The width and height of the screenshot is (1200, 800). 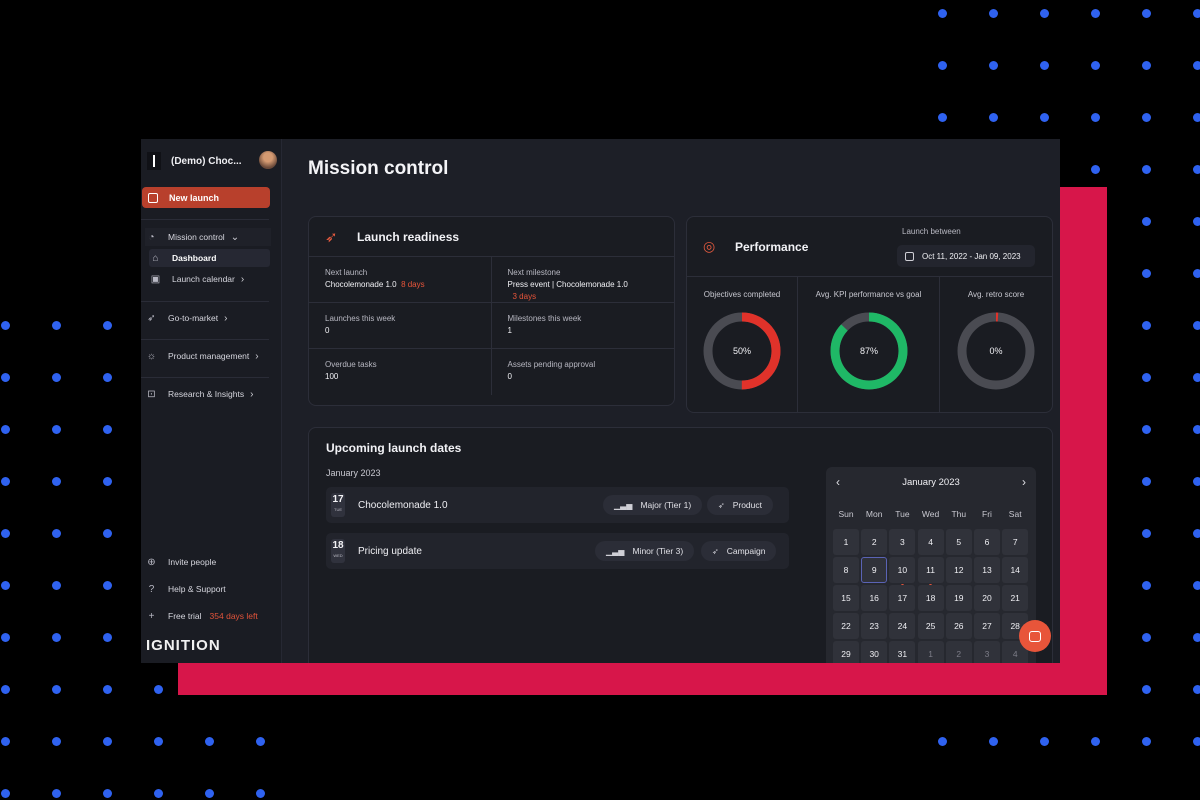 What do you see at coordinates (645, 551) in the screenshot?
I see `tier-badge: ▁▃▅ Minor (Tier 3)` at bounding box center [645, 551].